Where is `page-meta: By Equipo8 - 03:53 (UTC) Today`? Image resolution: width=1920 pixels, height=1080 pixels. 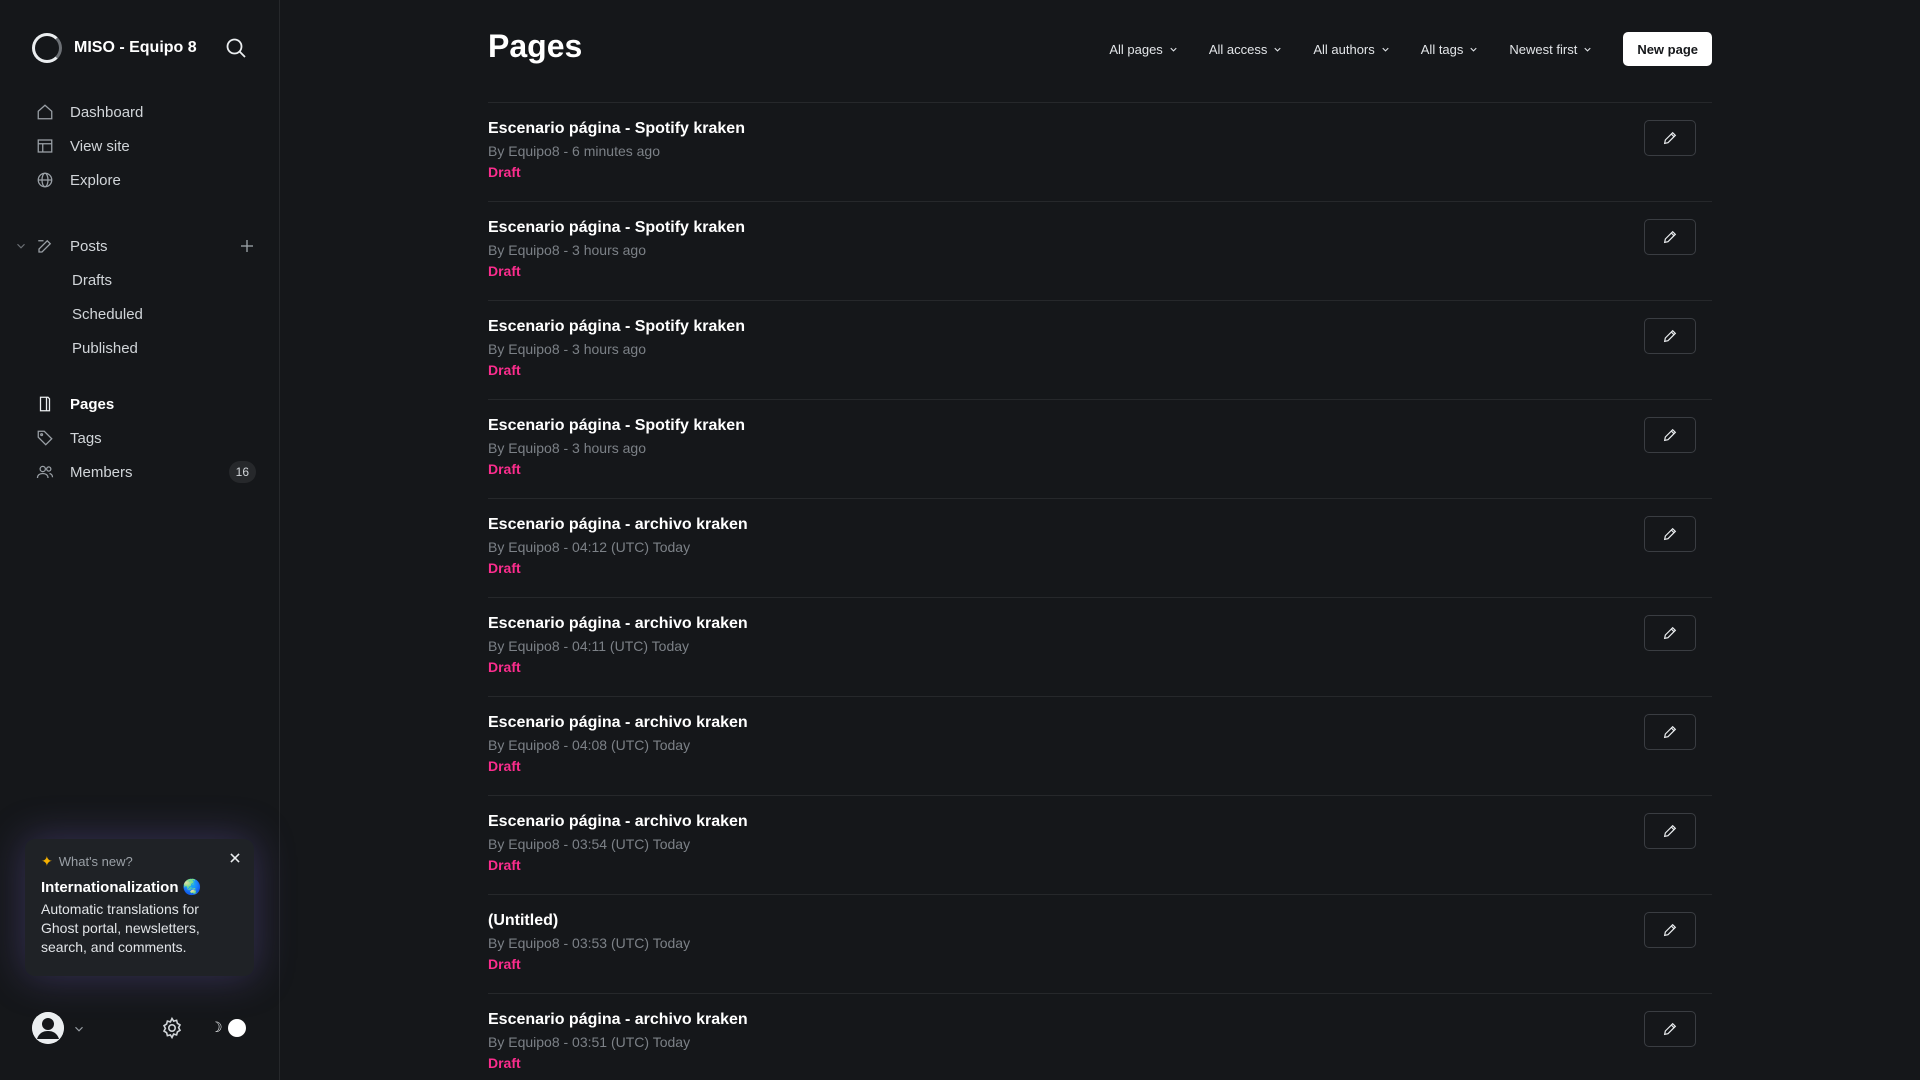 page-meta: By Equipo8 - 03:53 (UTC) Today is located at coordinates (589, 943).